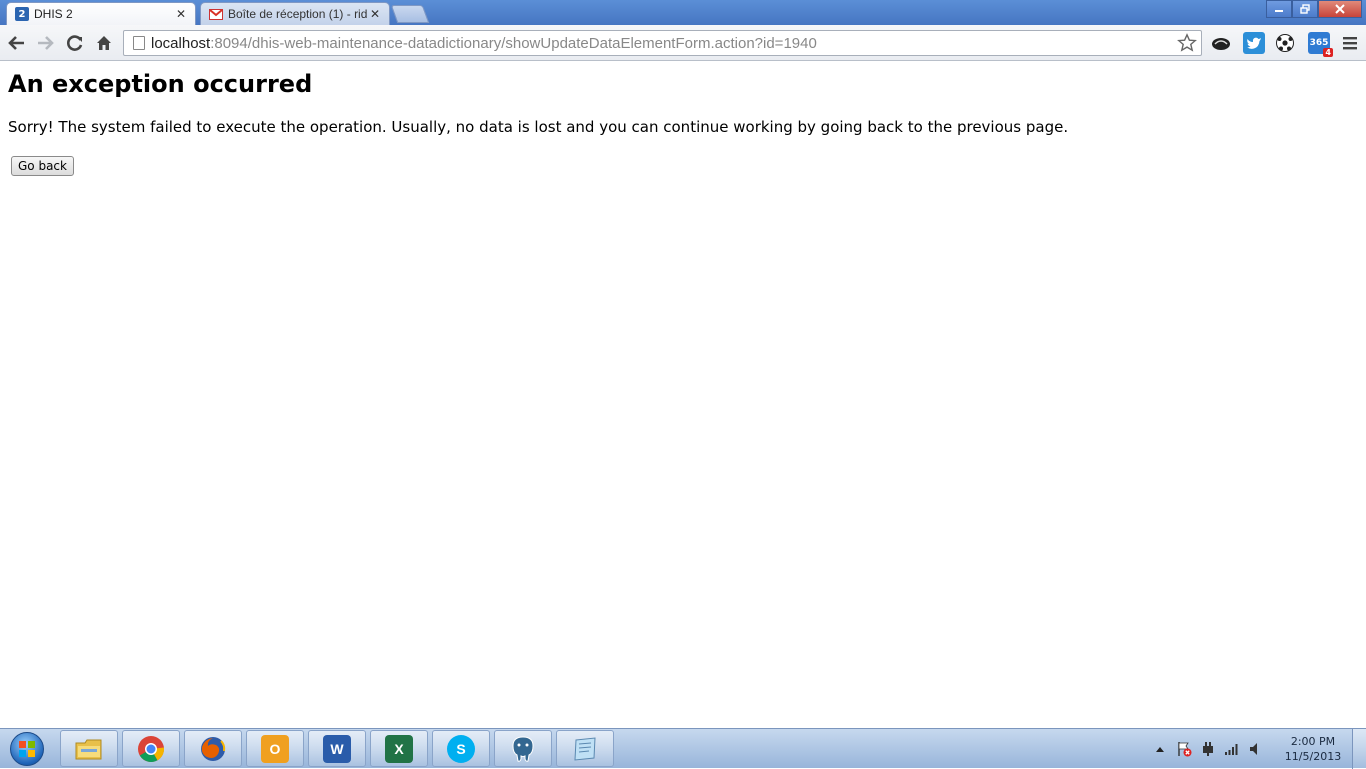  I want to click on excel-label: X, so click(399, 748).